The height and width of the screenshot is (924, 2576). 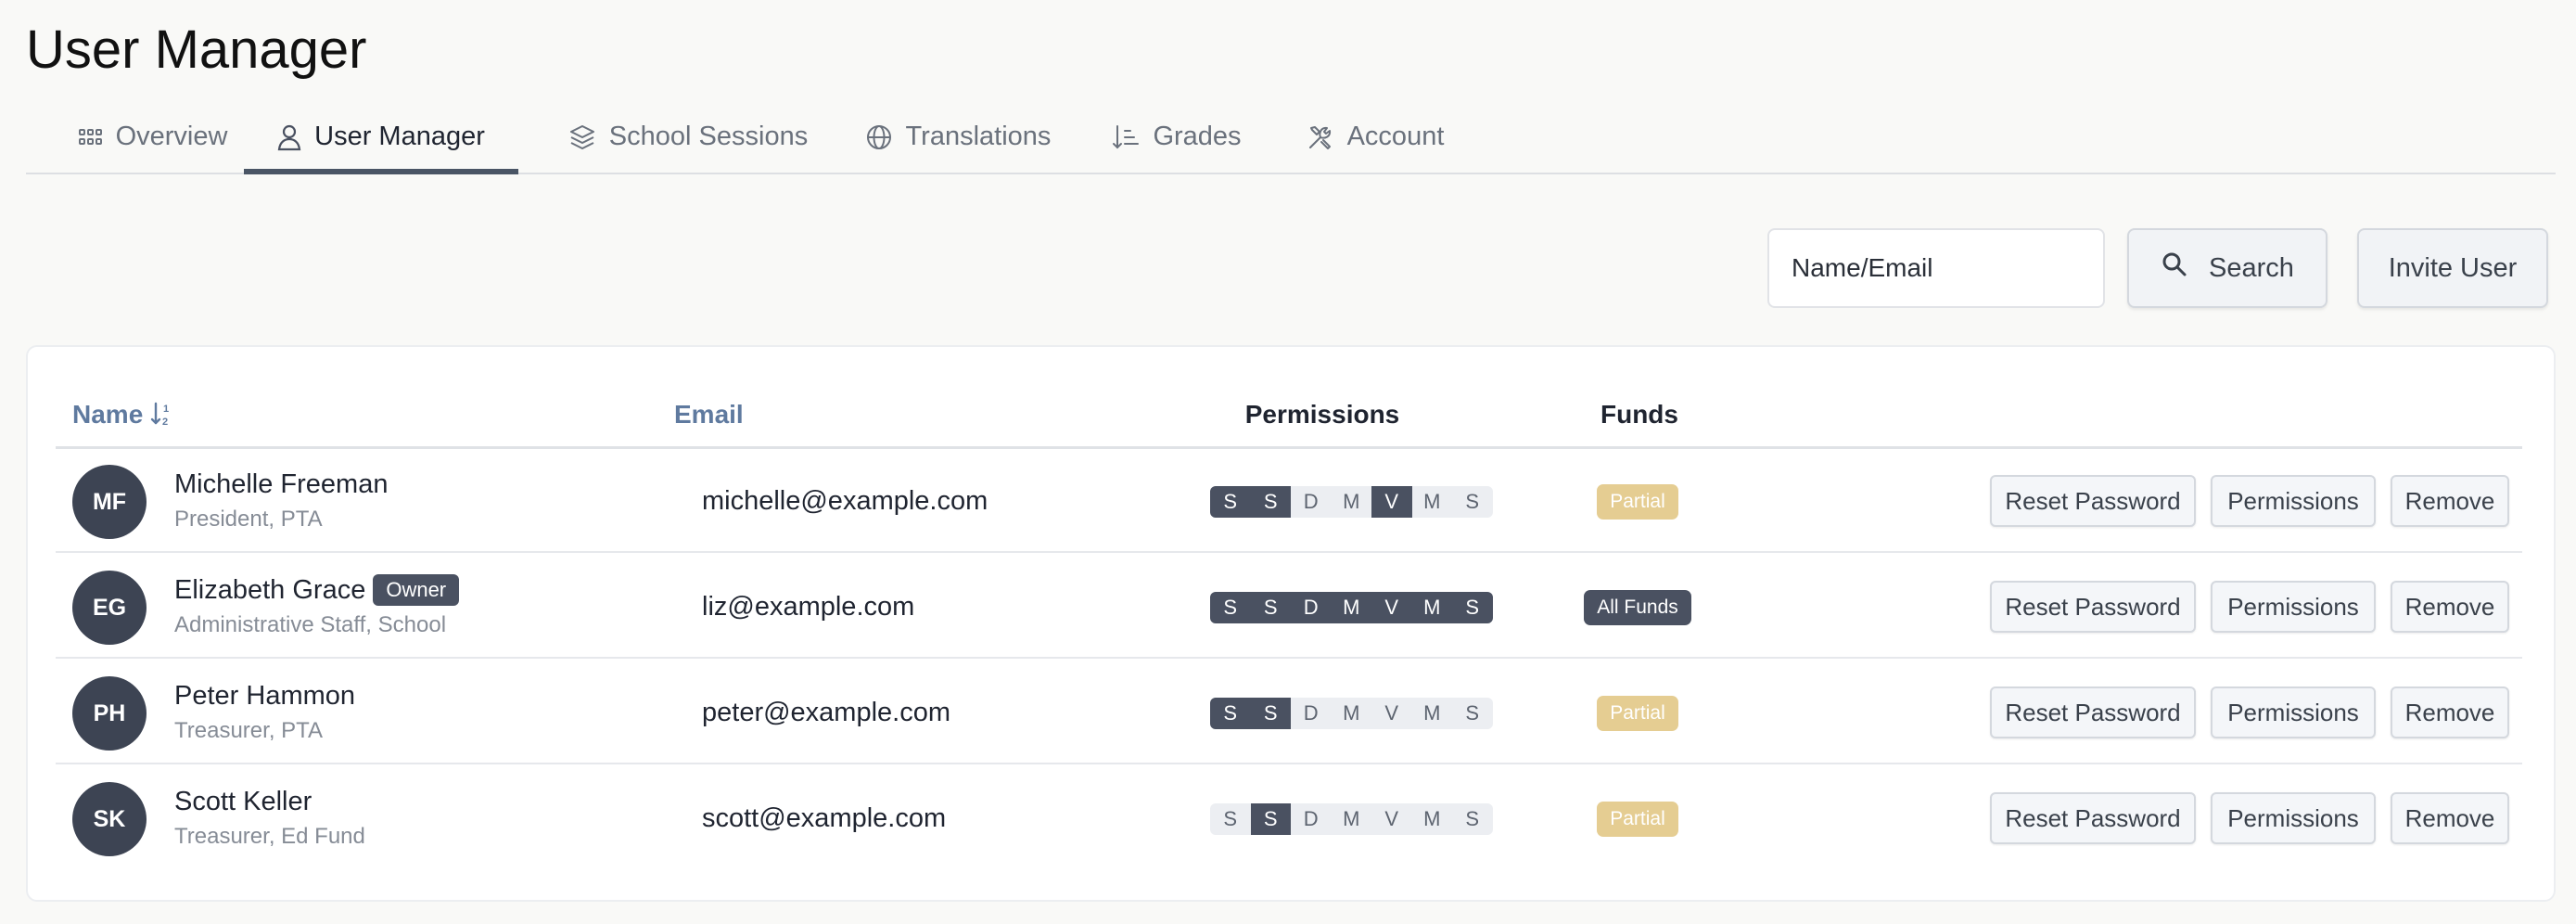 What do you see at coordinates (110, 502) in the screenshot?
I see `avatar: MF` at bounding box center [110, 502].